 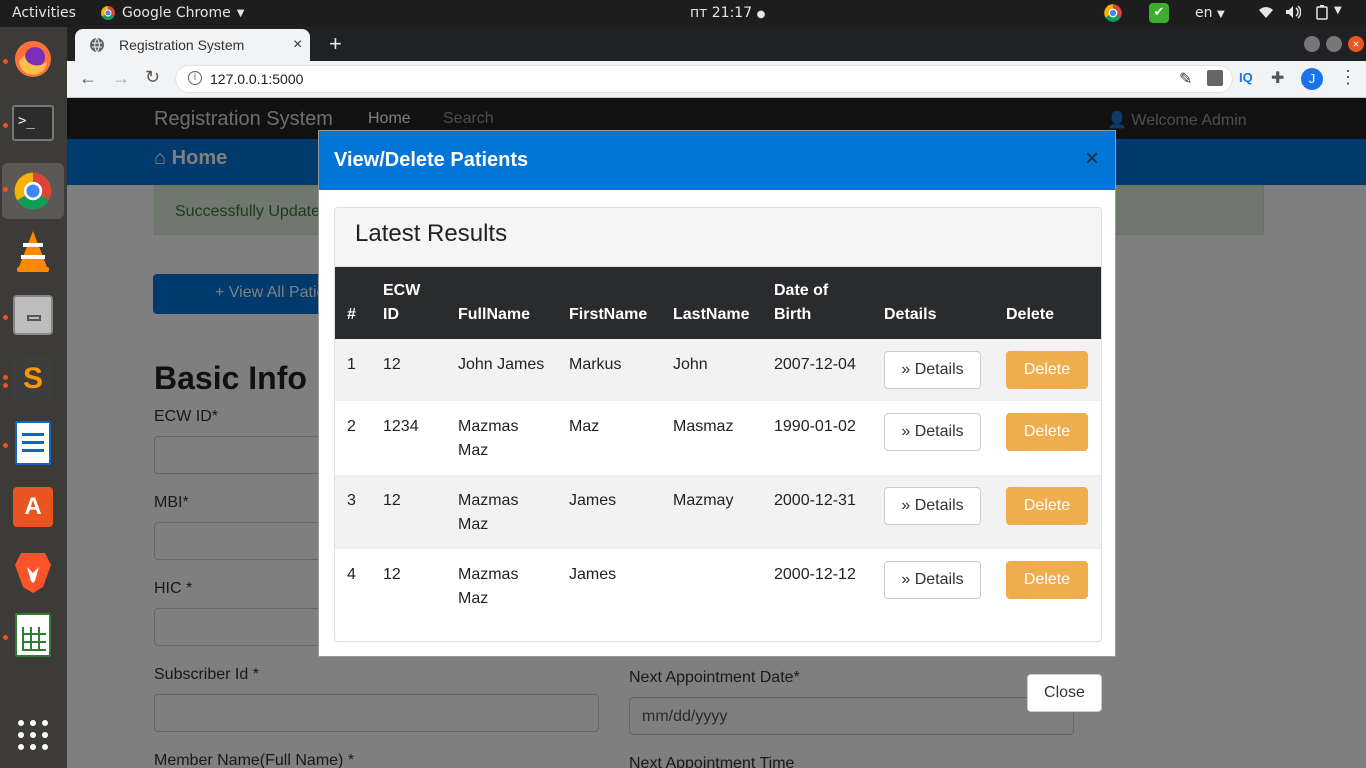 What do you see at coordinates (182, 45) in the screenshot?
I see `tab-title: Registration System` at bounding box center [182, 45].